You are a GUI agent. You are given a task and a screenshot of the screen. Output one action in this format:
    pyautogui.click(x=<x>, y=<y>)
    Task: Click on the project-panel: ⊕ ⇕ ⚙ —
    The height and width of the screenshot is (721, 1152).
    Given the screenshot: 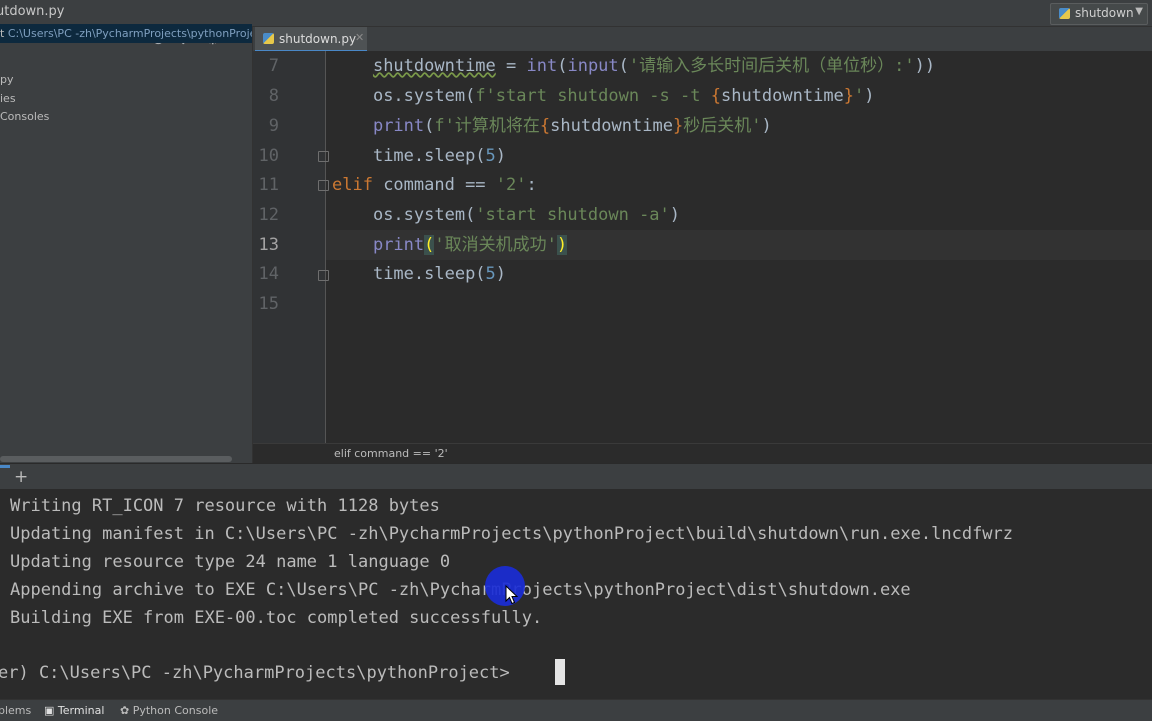 What is the action you would take?
    pyautogui.click(x=126, y=245)
    